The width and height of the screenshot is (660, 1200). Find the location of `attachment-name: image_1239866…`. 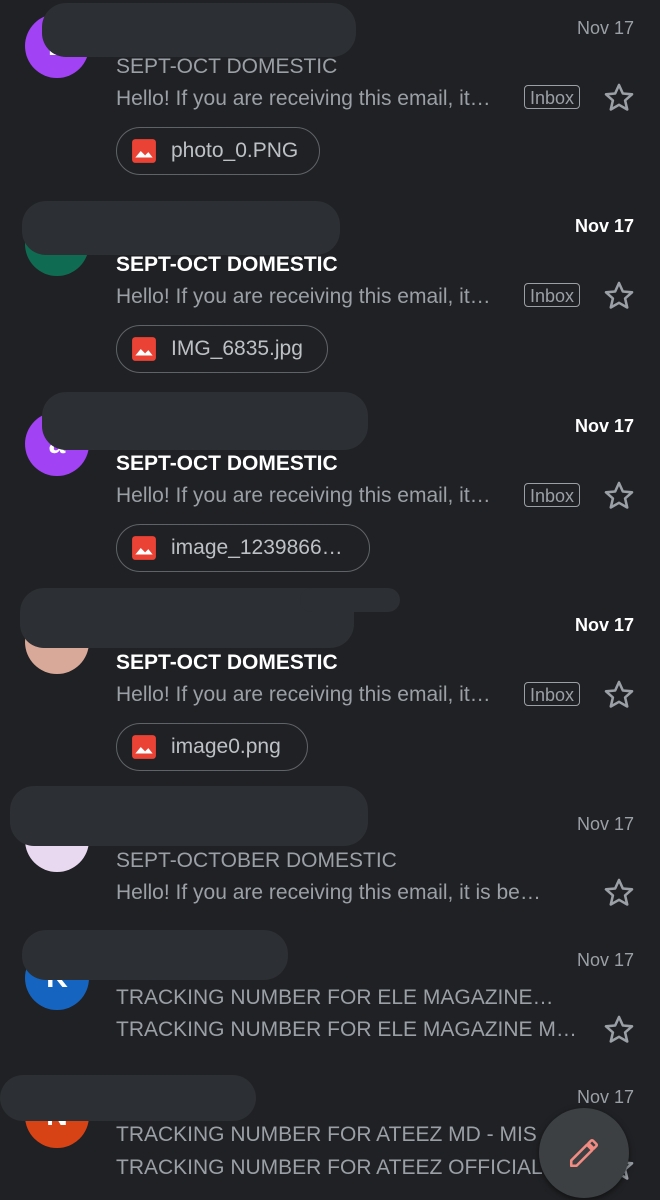

attachment-name: image_1239866… is located at coordinates (257, 547).